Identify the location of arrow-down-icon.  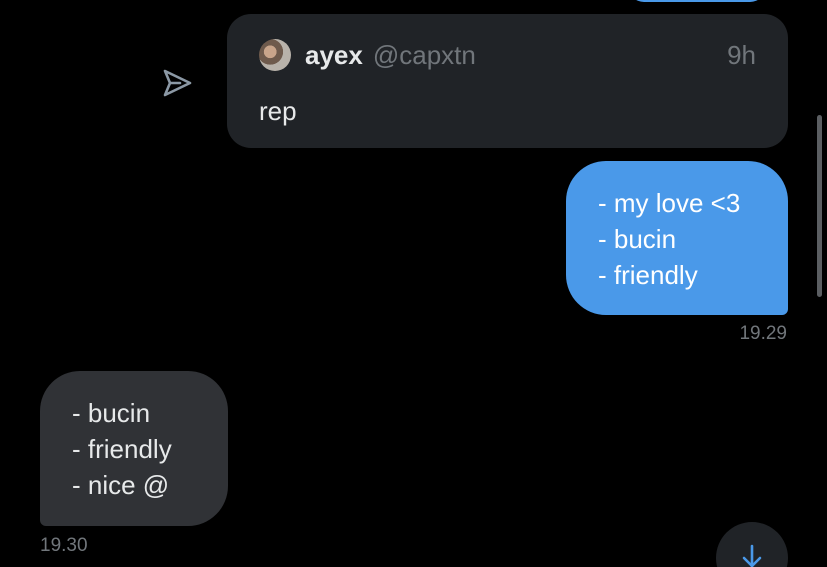
(752, 555).